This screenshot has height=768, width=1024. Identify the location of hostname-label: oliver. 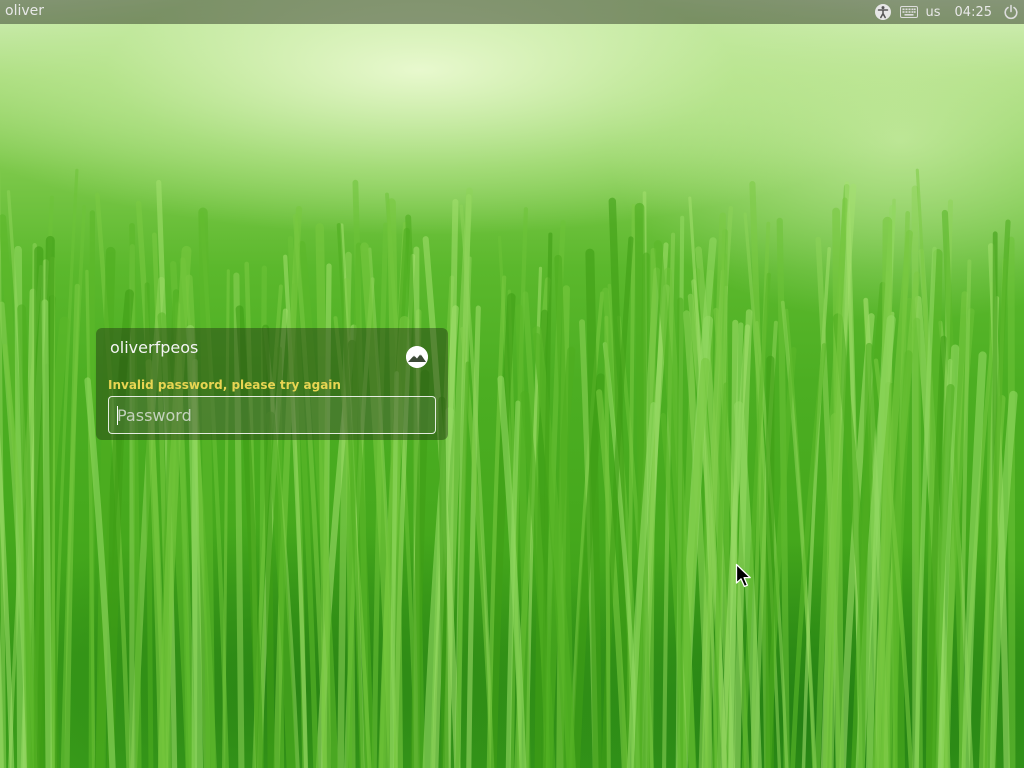
(24, 11).